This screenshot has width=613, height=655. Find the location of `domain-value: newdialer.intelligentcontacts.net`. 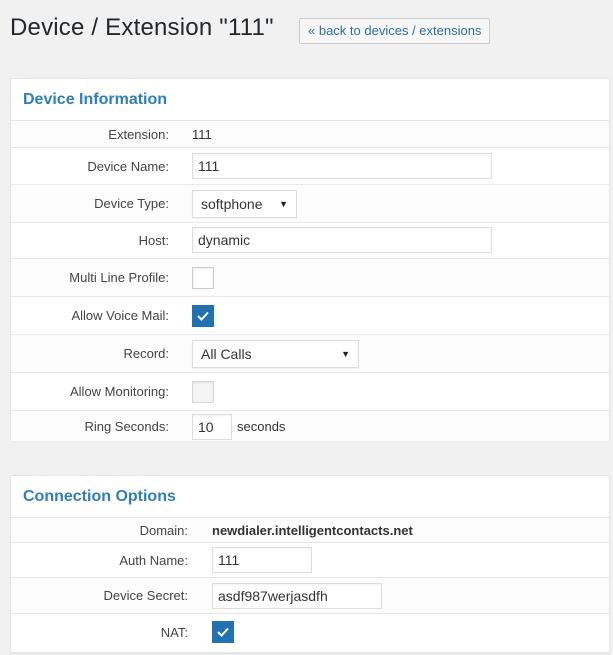

domain-value: newdialer.intelligentcontacts.net is located at coordinates (312, 530).